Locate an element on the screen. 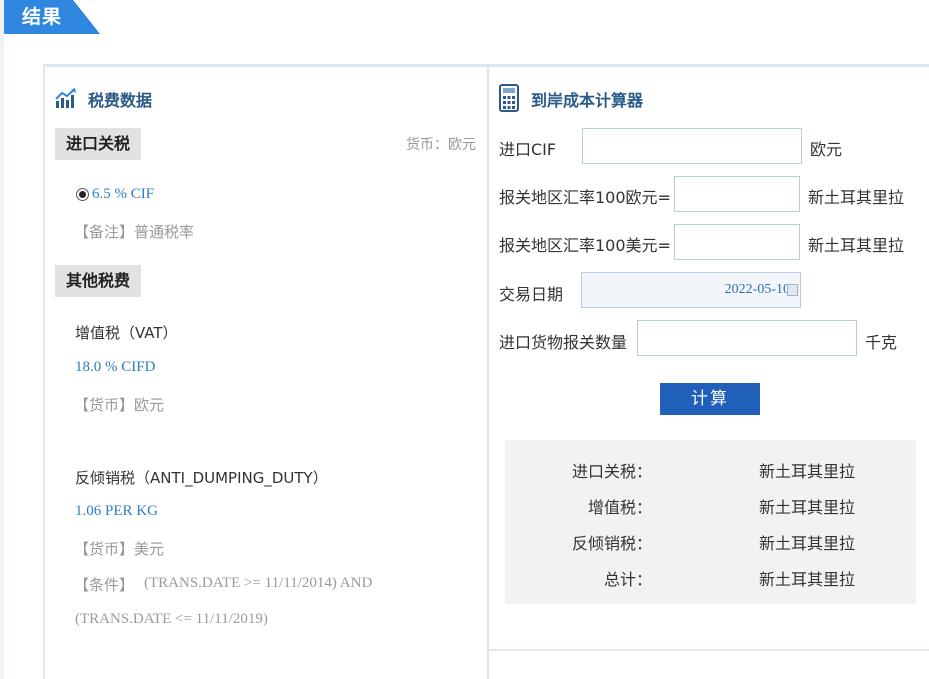 The height and width of the screenshot is (679, 929). result-tab: 结果 is located at coordinates (52, 17).